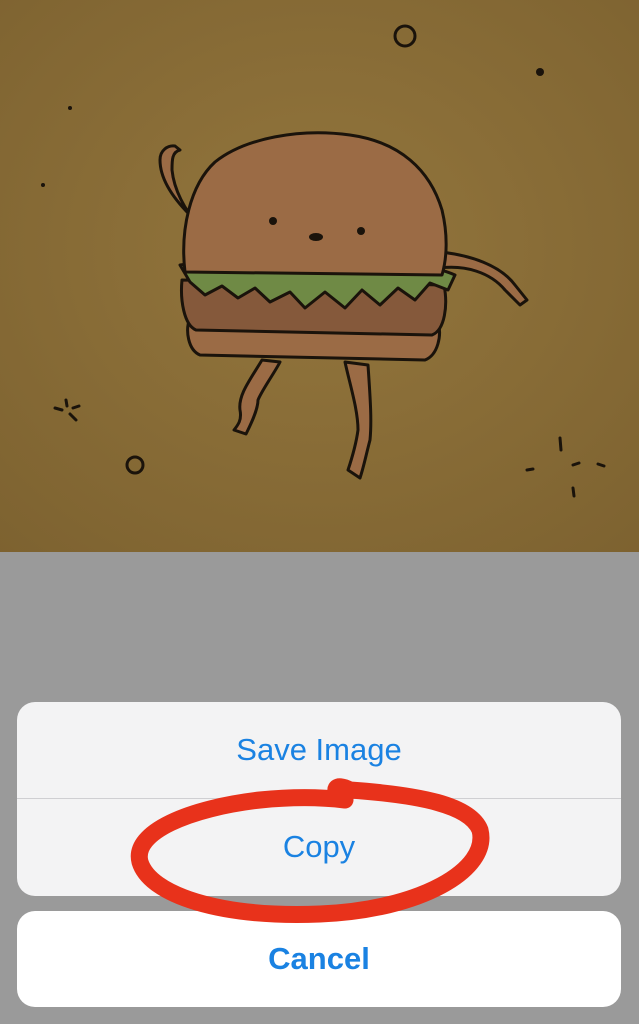 The width and height of the screenshot is (639, 1024). Describe the element at coordinates (319, 959) in the screenshot. I see `cancel-button: Cancel` at that location.